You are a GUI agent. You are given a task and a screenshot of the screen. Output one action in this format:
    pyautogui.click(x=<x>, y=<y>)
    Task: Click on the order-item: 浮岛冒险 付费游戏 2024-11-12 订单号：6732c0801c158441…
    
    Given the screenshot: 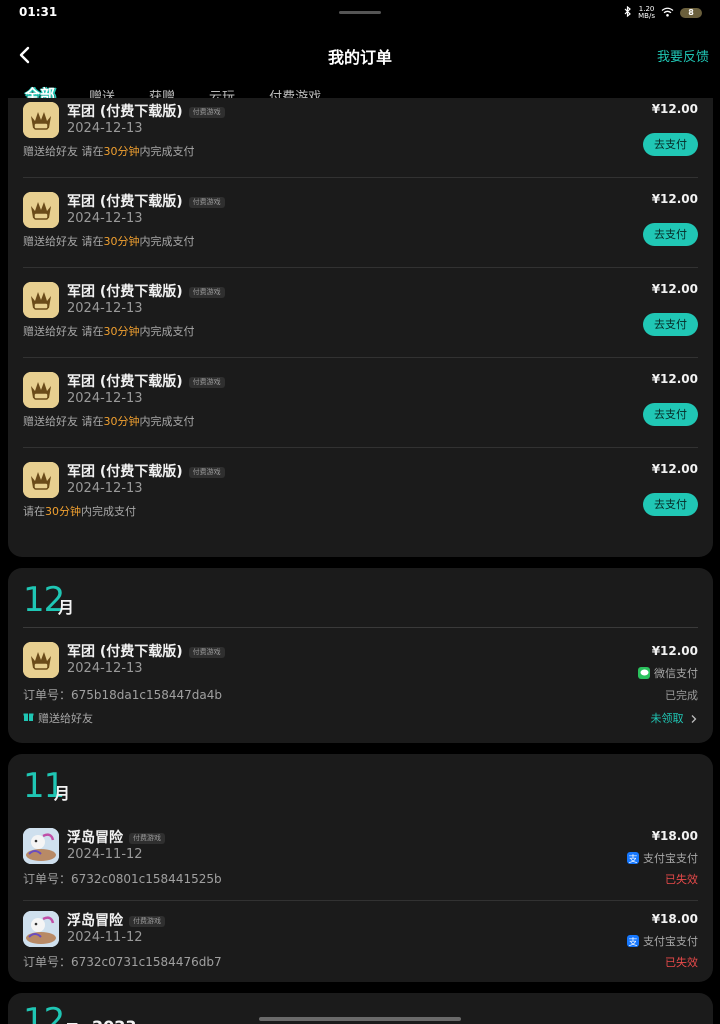 What is the action you would take?
    pyautogui.click(x=360, y=859)
    